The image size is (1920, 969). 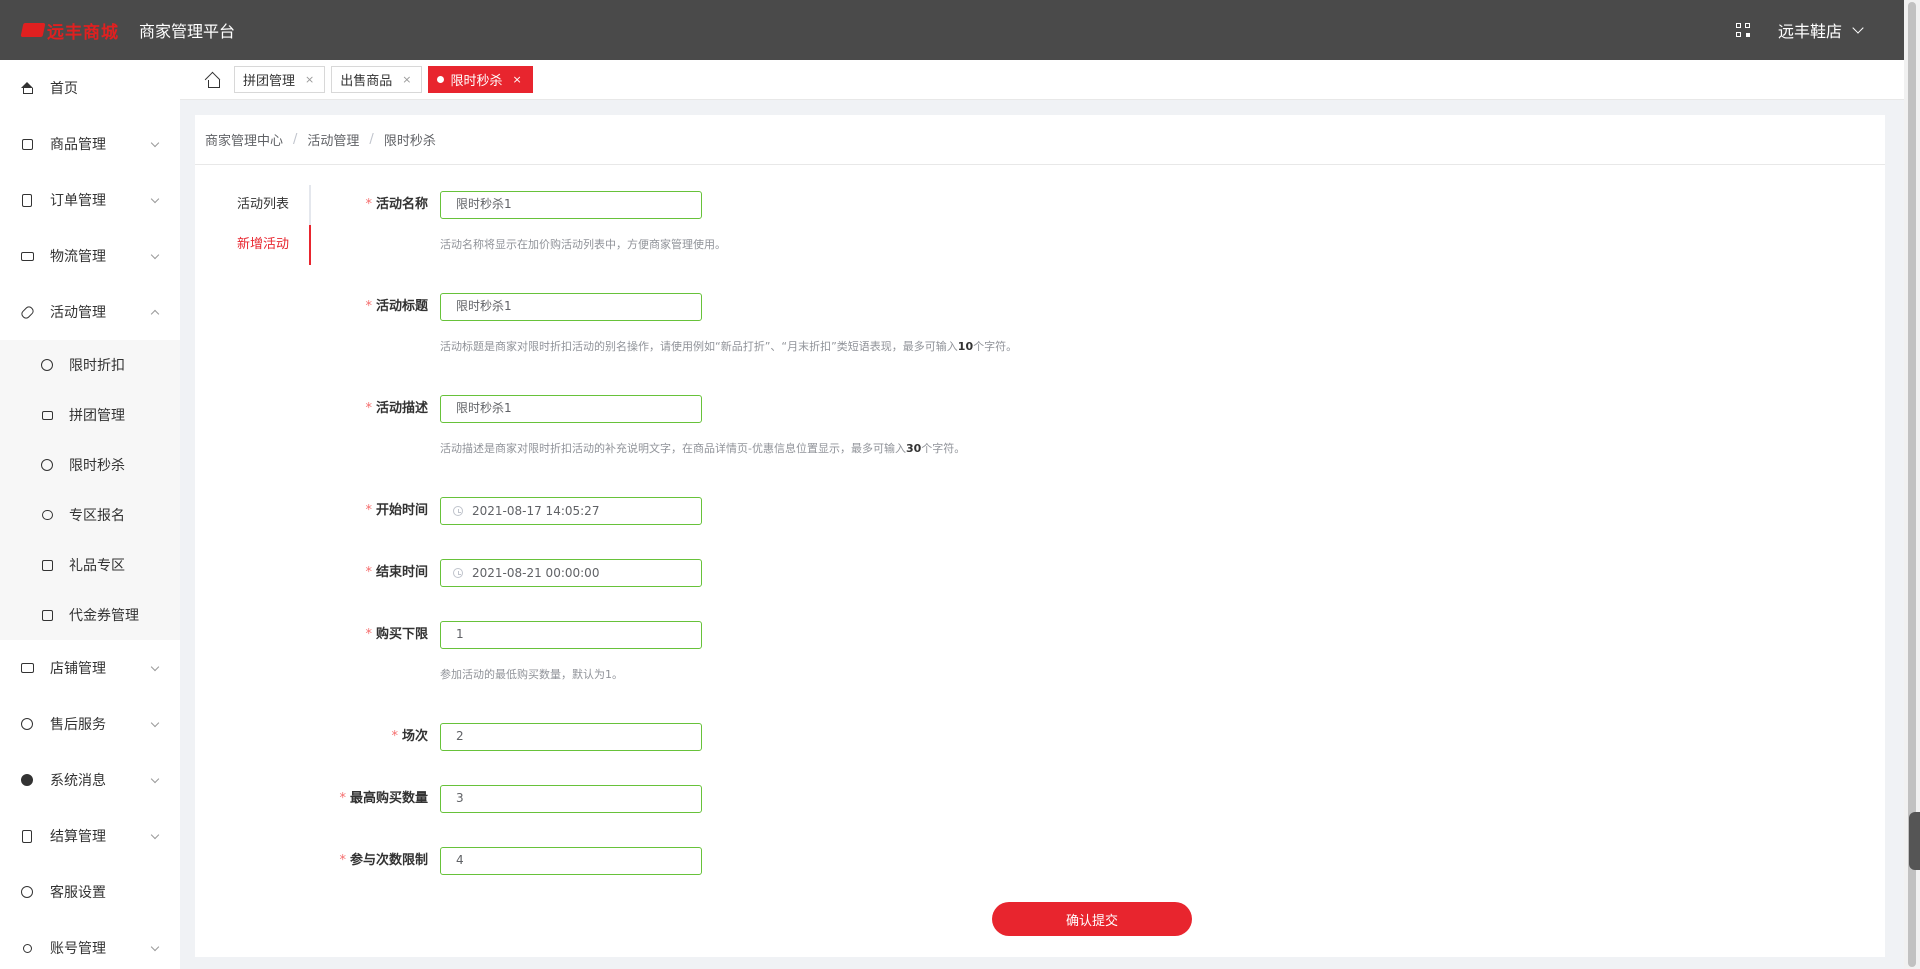 What do you see at coordinates (27, 668) in the screenshot?
I see `store-icon` at bounding box center [27, 668].